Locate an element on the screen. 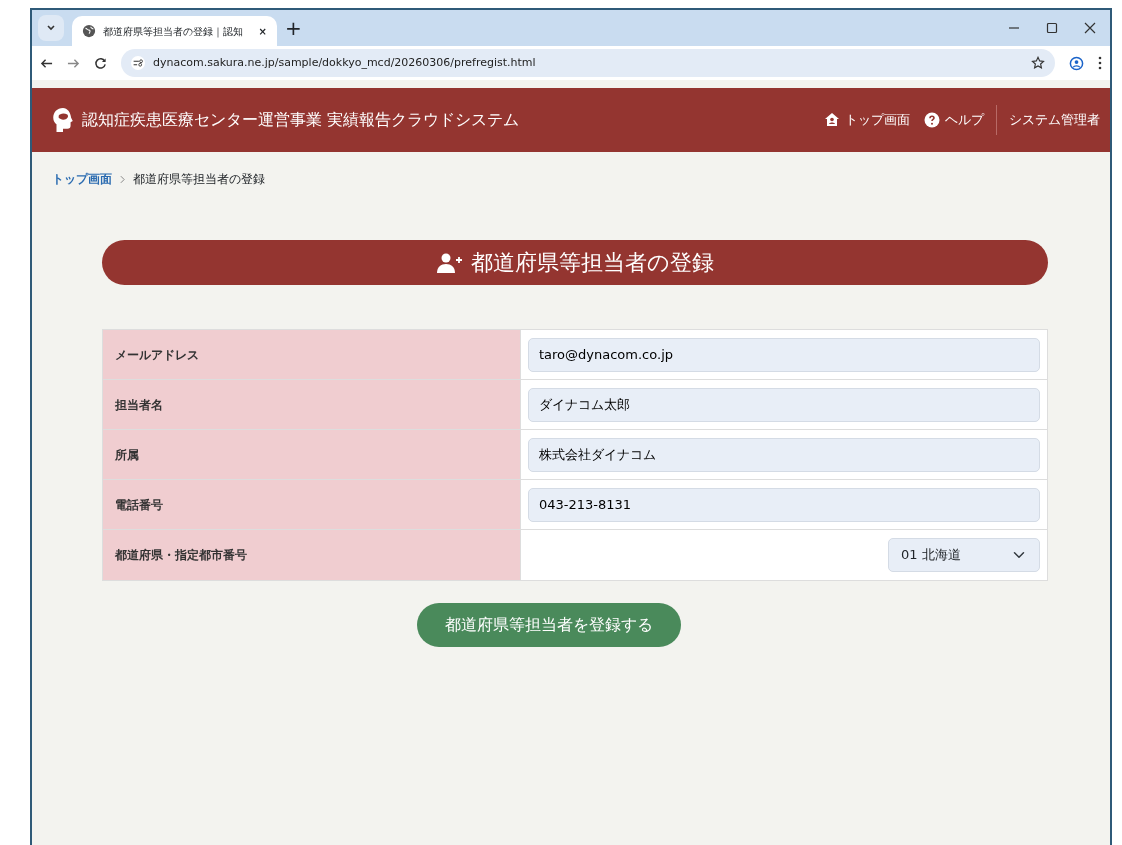  tab-list-button is located at coordinates (51, 28).